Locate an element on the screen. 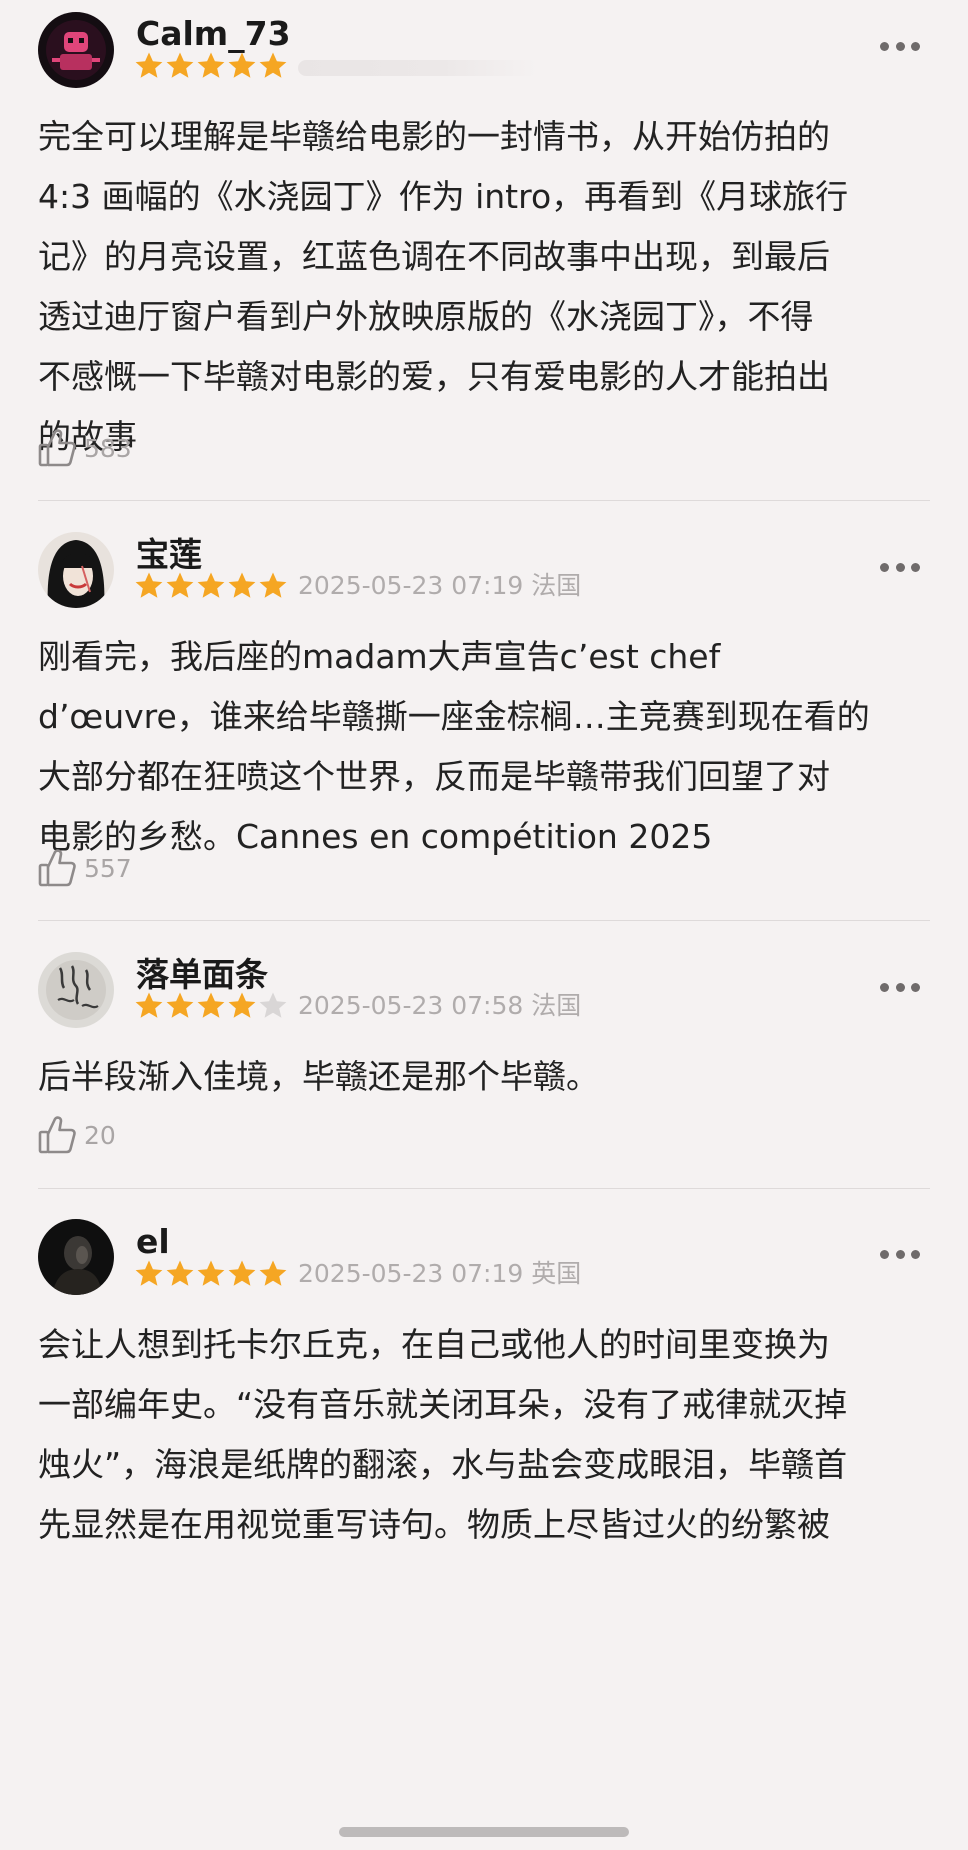 This screenshot has height=1850, width=968. review-text: 后半段渐入佳境，毕赣还是那个毕赣。 is located at coordinates (318, 1076).